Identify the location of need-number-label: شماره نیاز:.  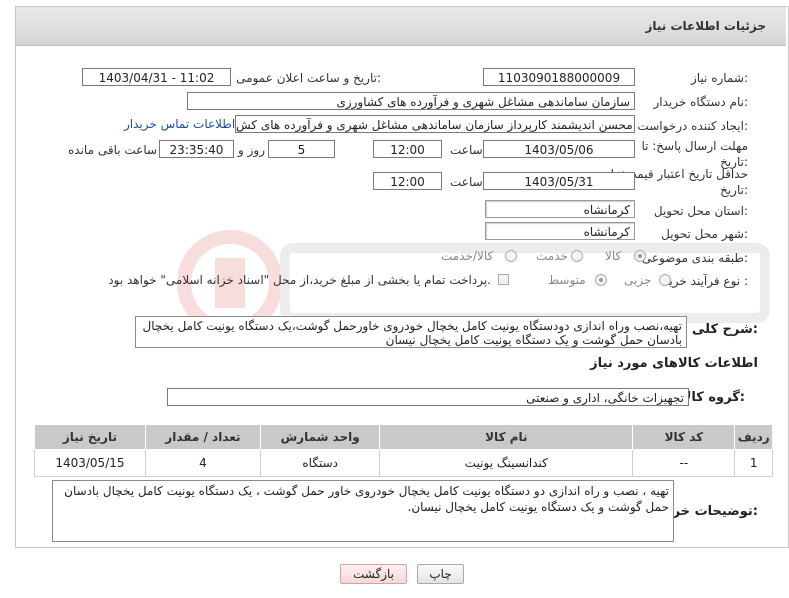
(719, 78).